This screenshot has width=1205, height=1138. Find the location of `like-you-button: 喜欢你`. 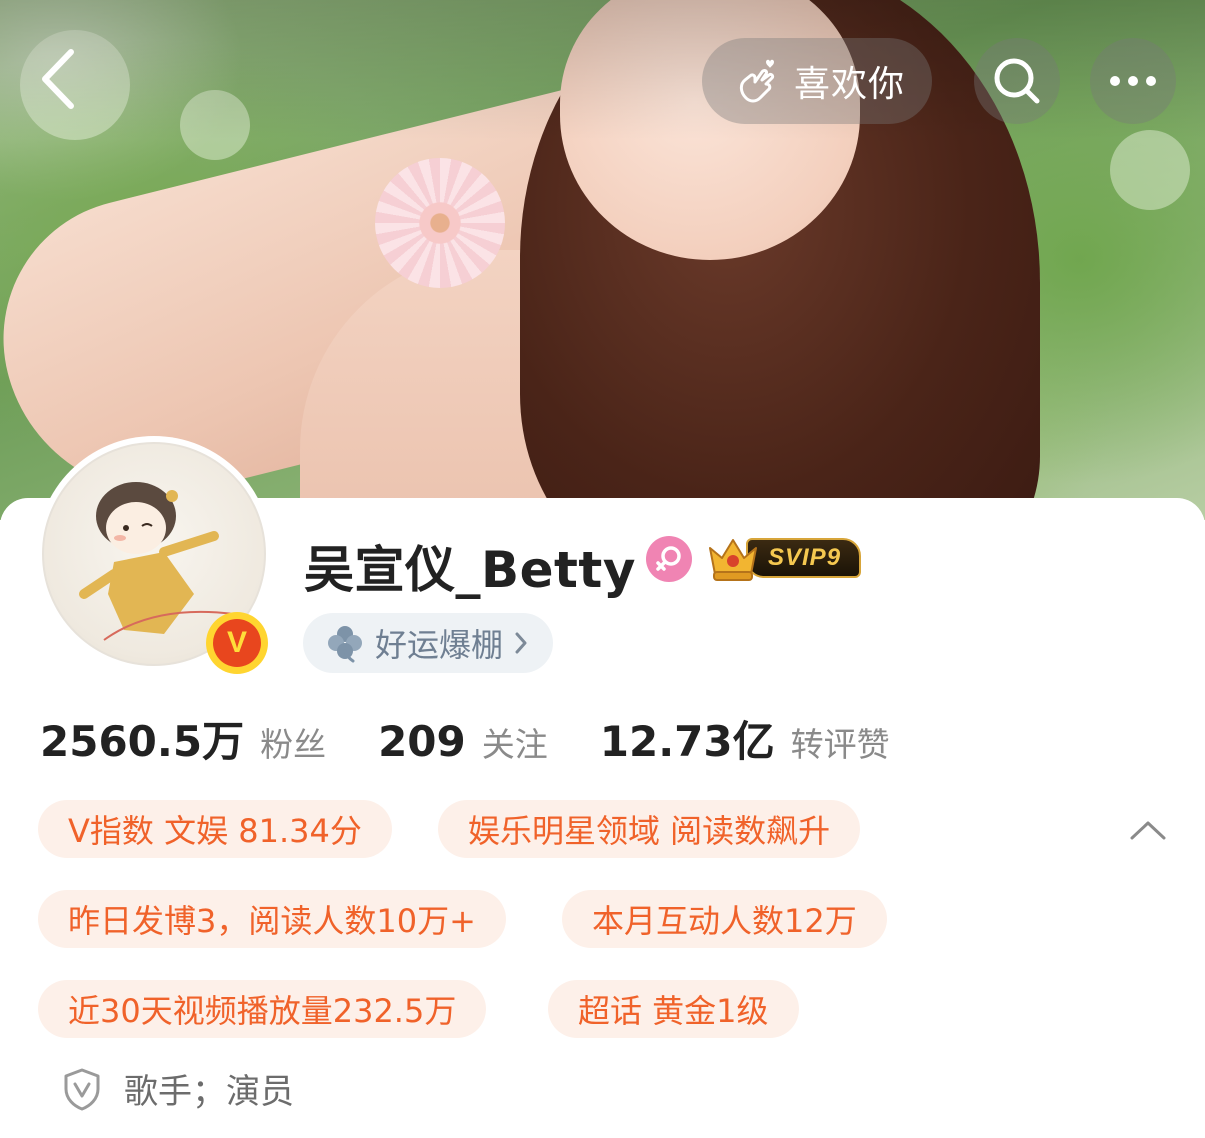

like-you-button: 喜欢你 is located at coordinates (817, 81).